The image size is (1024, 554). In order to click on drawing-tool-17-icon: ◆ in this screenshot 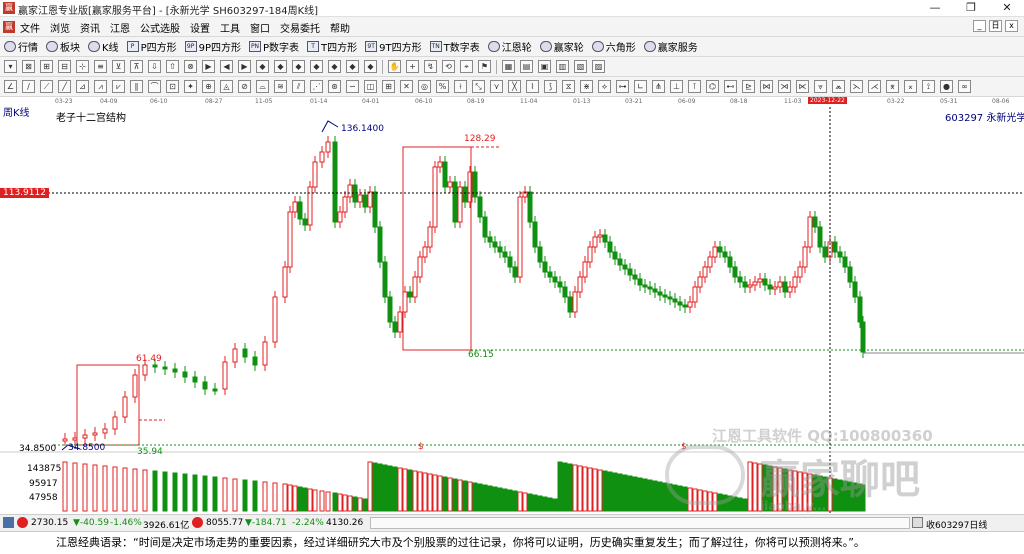, I will do `click(316, 66)`.